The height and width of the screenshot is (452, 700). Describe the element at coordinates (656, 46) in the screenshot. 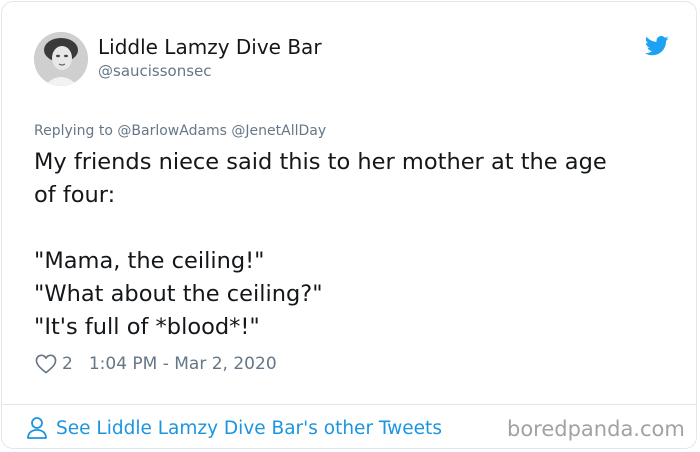

I see `twitter-bird-icon` at that location.